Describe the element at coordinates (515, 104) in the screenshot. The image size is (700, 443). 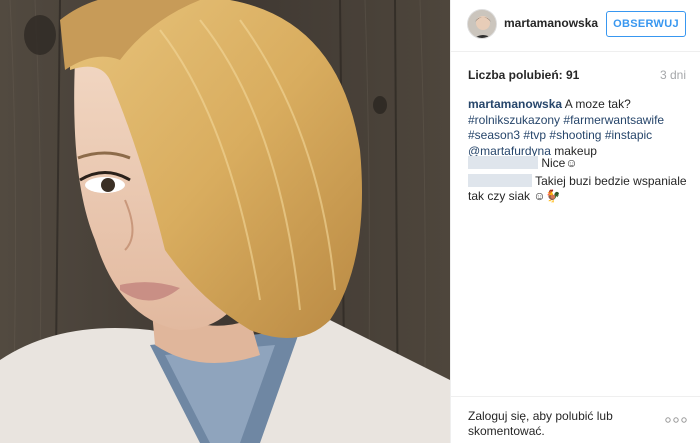
I see `caption-username: martamanowska` at that location.